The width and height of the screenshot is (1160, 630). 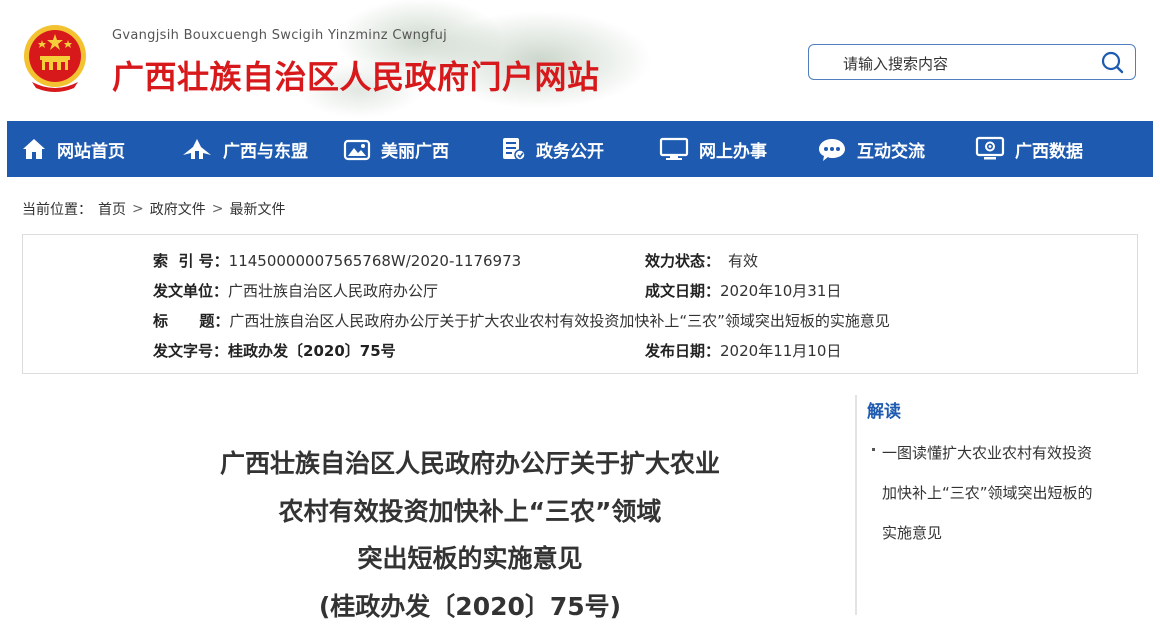 What do you see at coordinates (333, 291) in the screenshot?
I see `issuer-value: 广西壮族自治区人民政府办公厅` at bounding box center [333, 291].